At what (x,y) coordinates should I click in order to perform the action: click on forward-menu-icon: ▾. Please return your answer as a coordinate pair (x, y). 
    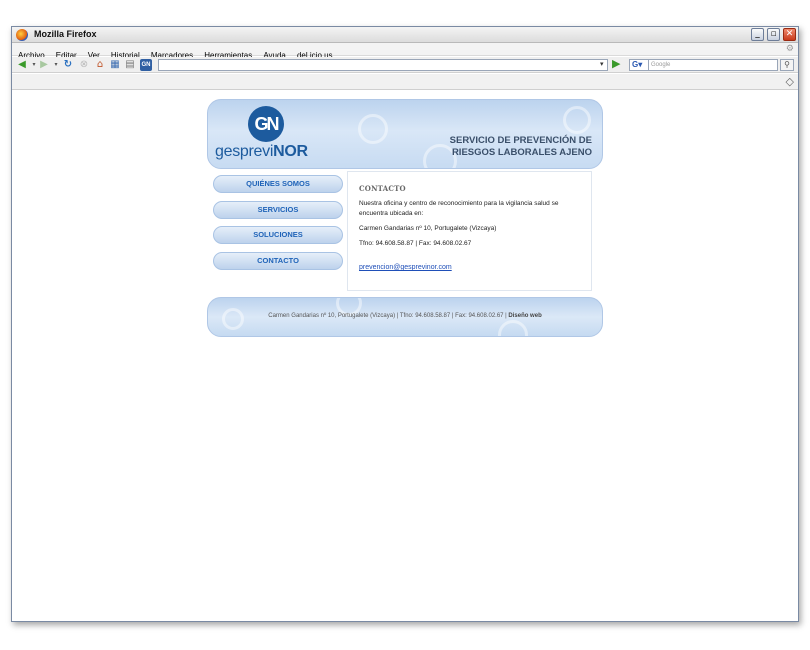
    Looking at the image, I should click on (56, 65).